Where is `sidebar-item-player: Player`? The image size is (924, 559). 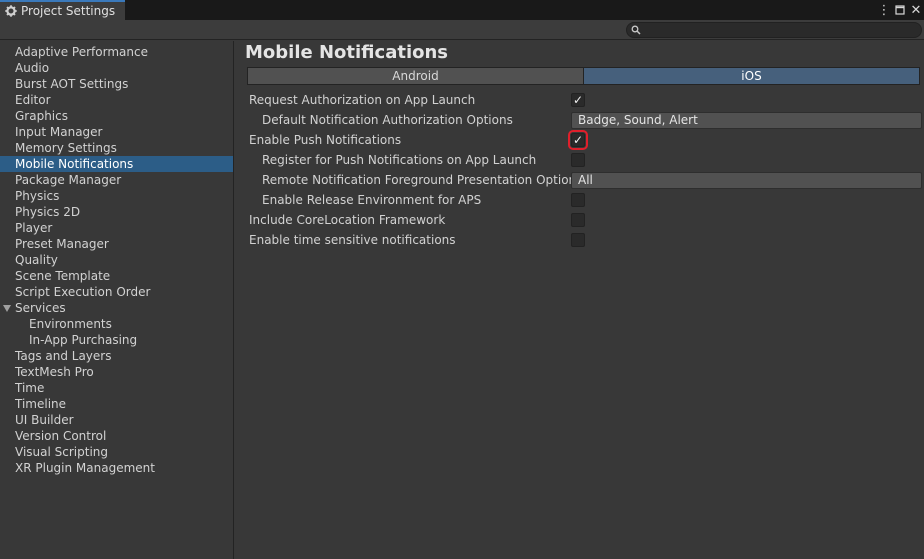 sidebar-item-player: Player is located at coordinates (116, 228).